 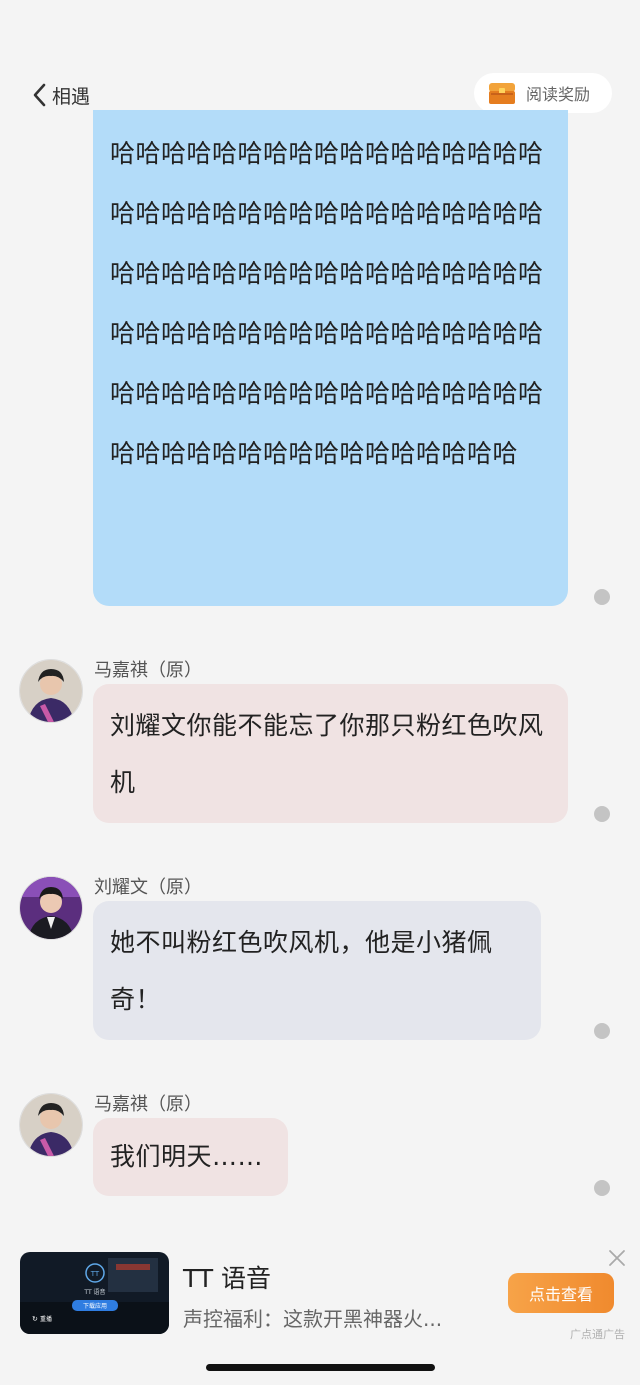 I want to click on ad-thumb-download: 下载应用, so click(x=95, y=1306).